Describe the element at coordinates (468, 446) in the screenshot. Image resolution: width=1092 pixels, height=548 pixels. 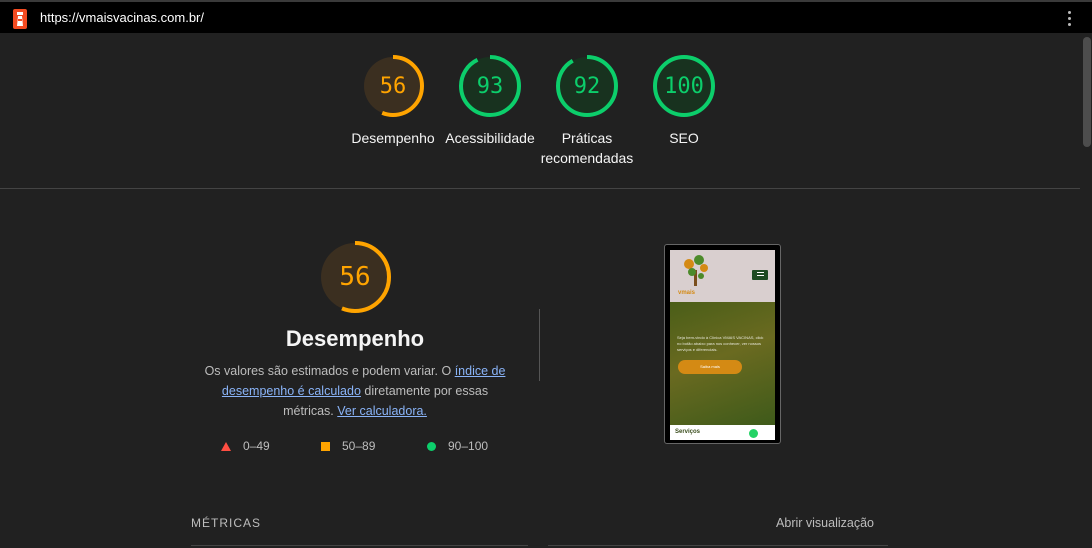
I see `legend-label: 90–100` at that location.